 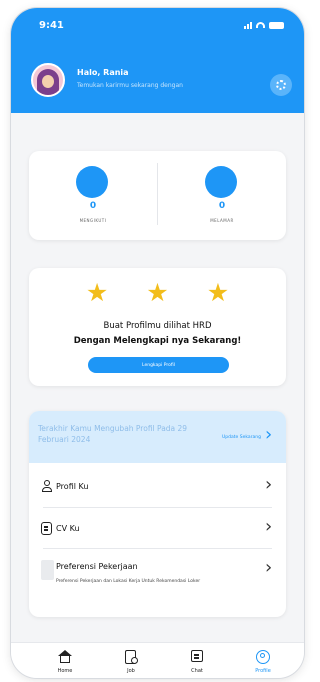 I want to click on nav-job: Job, so click(x=131, y=660).